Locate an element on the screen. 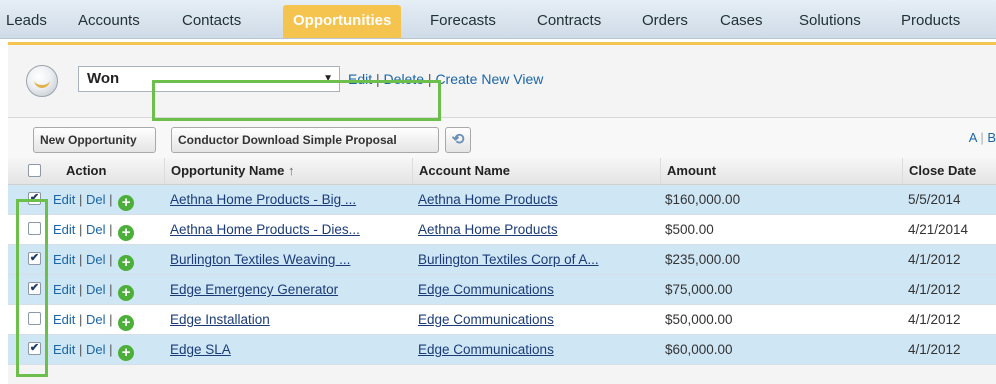 This screenshot has width=996, height=384. column-opportunity-name: Opportunity Name ↑ is located at coordinates (288, 171).